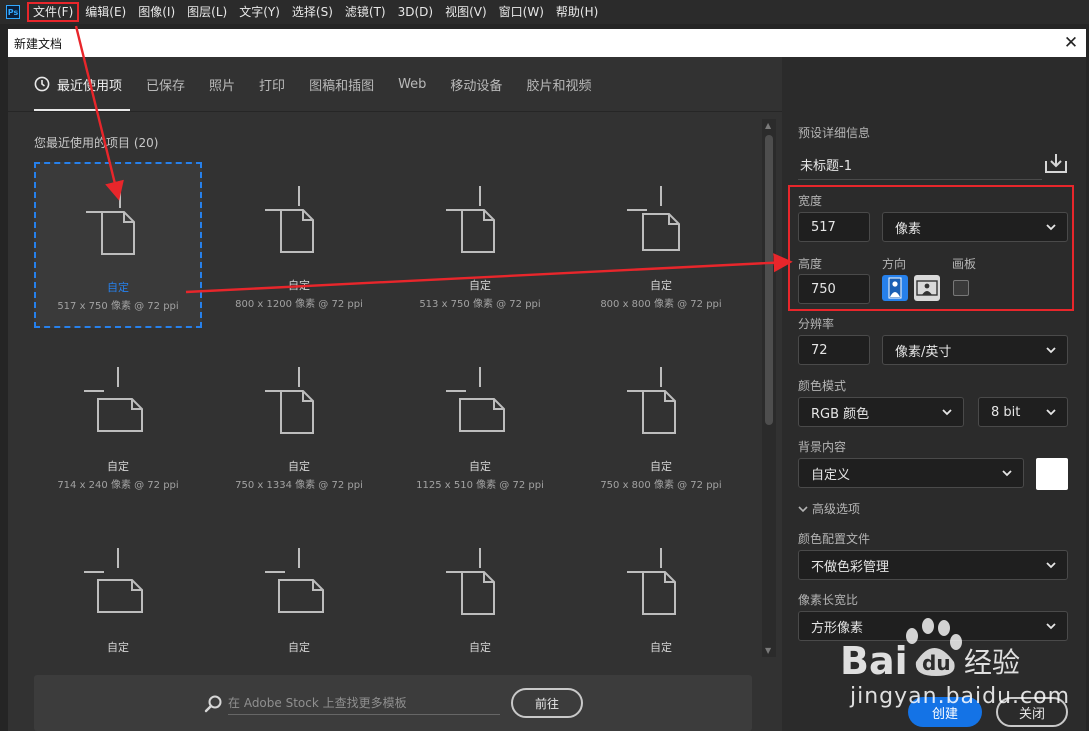  What do you see at coordinates (908, 229) in the screenshot?
I see `width-unit-value: 像素` at bounding box center [908, 229].